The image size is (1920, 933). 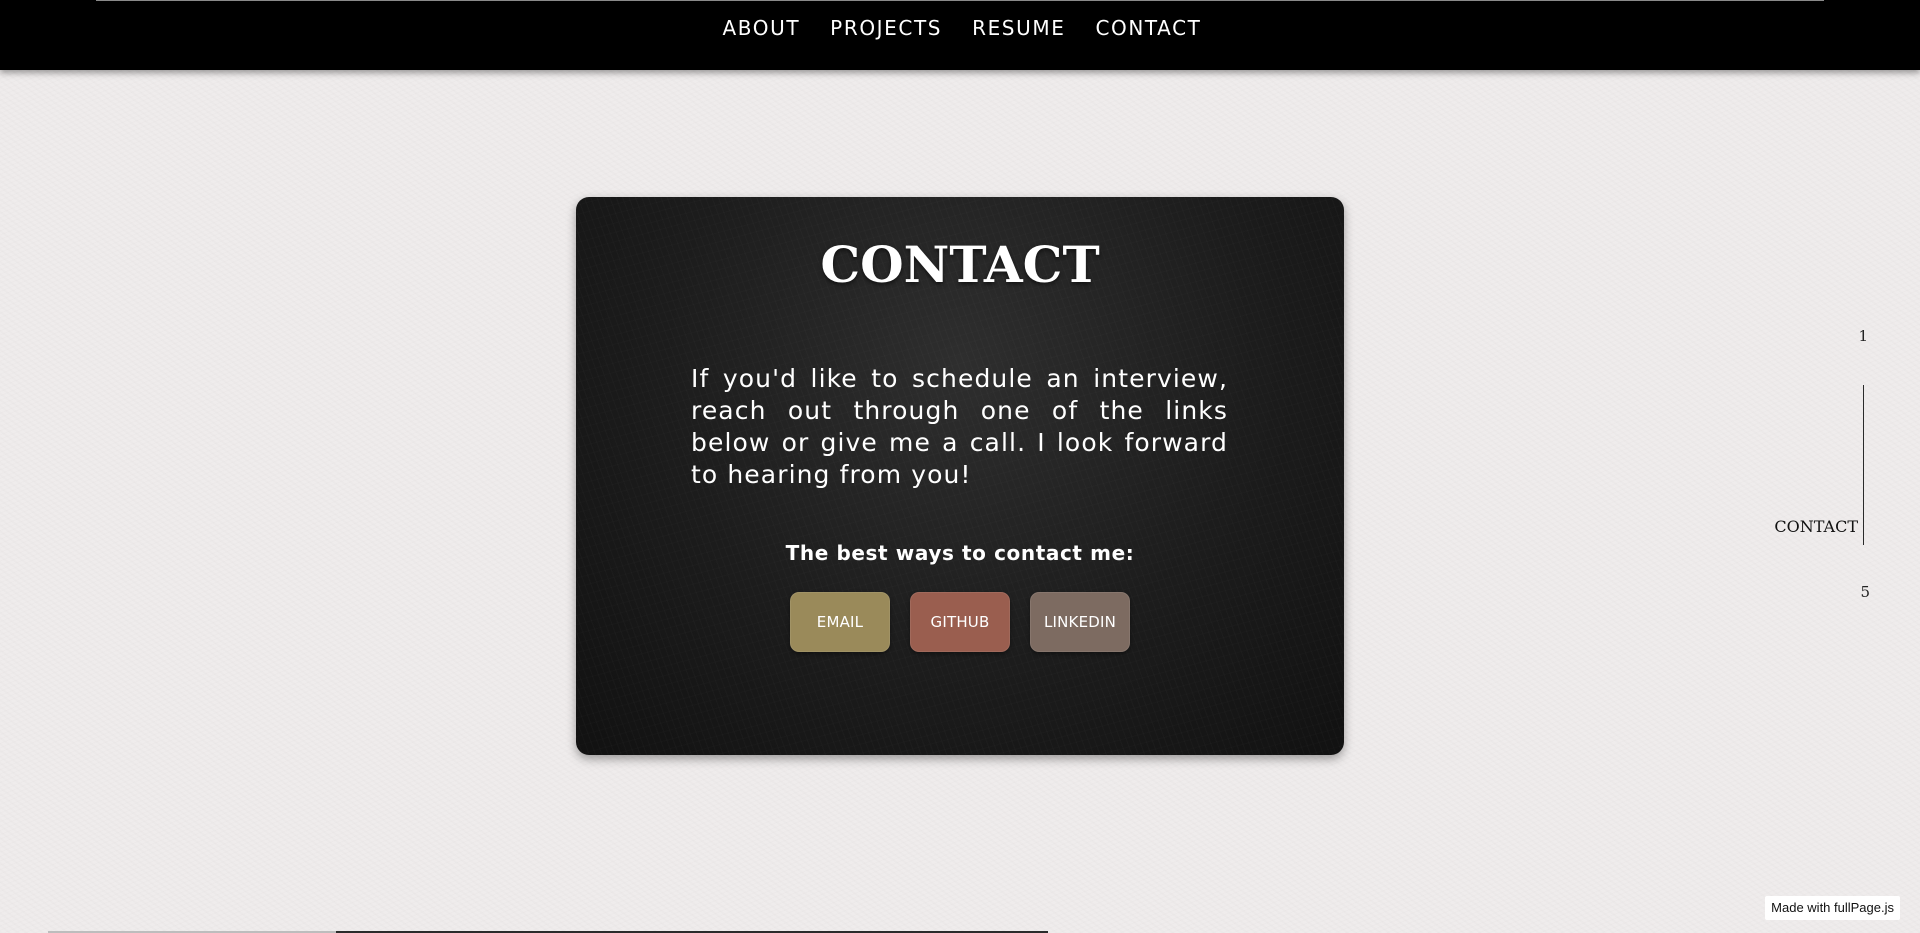 I want to click on side-nav-line, so click(x=1863, y=465).